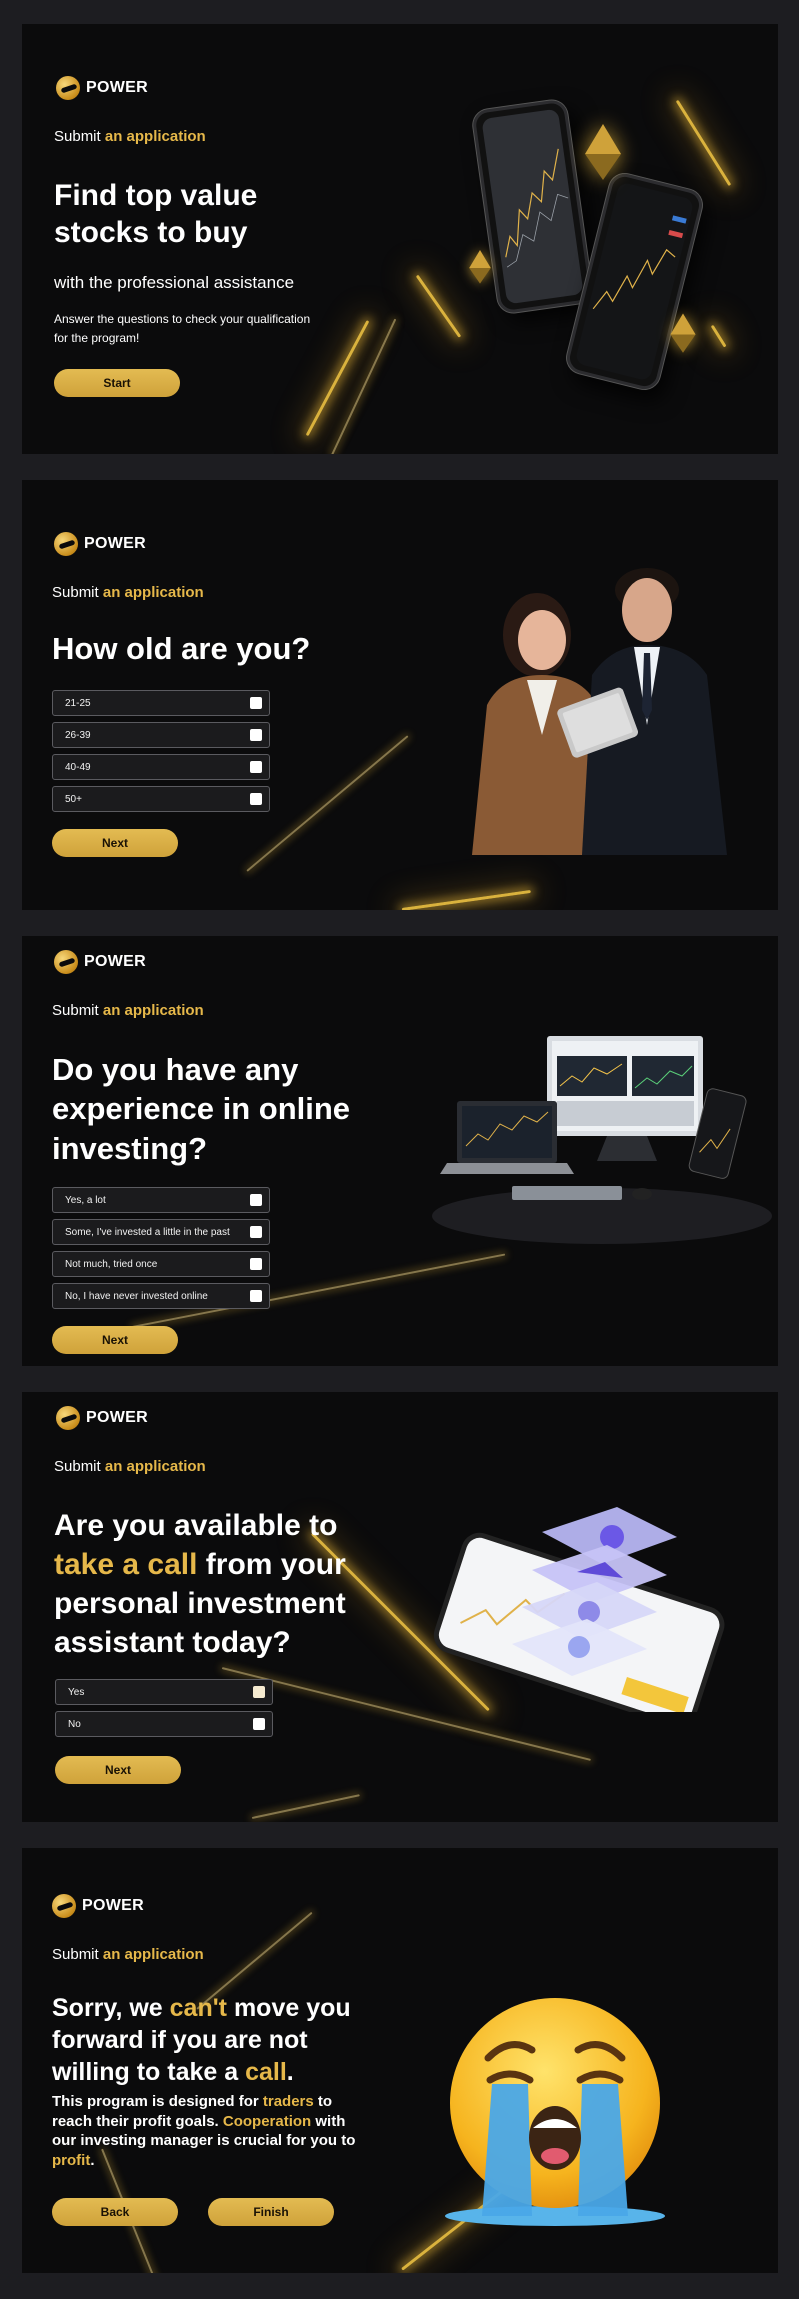 The image size is (799, 2299). Describe the element at coordinates (196, 1525) in the screenshot. I see `heading-line: Are you available to` at that location.